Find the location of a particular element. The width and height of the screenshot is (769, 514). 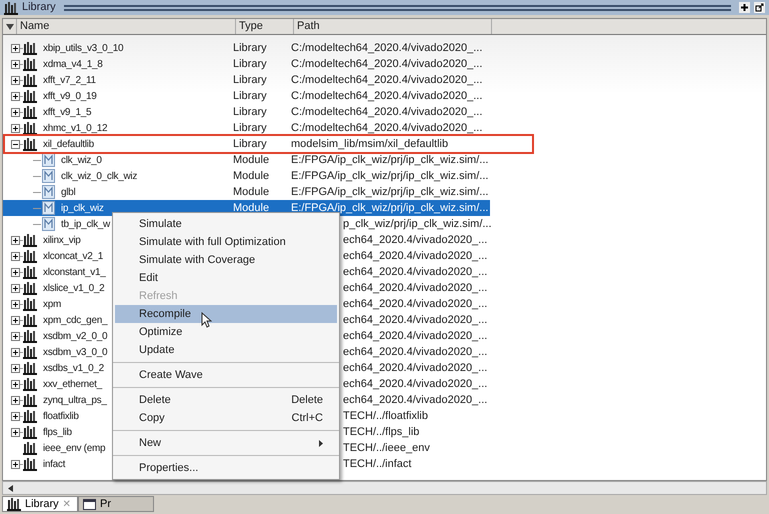

library-name: clk_wiz_0_clk_wiz is located at coordinates (99, 177).